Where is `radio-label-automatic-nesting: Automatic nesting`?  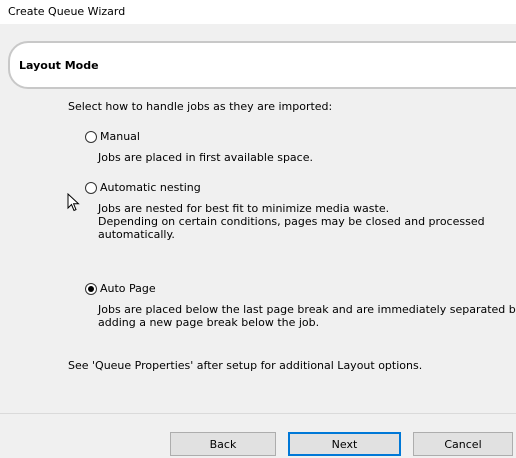
radio-label-automatic-nesting: Automatic nesting is located at coordinates (150, 187).